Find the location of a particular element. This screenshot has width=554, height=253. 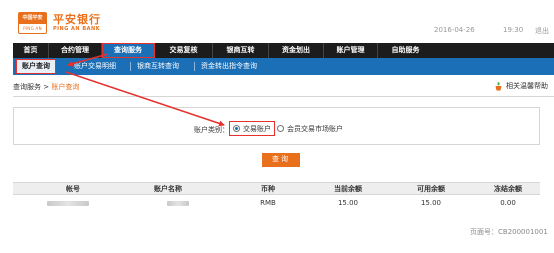

radio-checked-icon is located at coordinates (236, 128).